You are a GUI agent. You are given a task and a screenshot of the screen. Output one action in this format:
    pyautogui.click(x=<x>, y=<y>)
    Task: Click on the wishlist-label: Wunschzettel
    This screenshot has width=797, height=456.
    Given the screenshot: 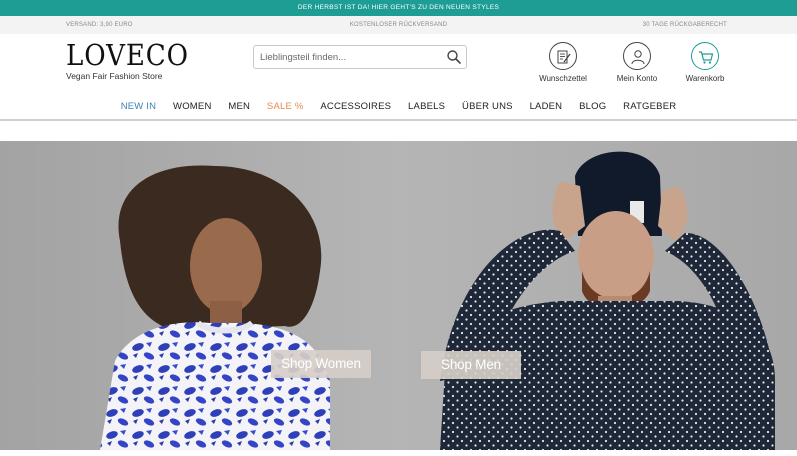 What is the action you would take?
    pyautogui.click(x=563, y=78)
    